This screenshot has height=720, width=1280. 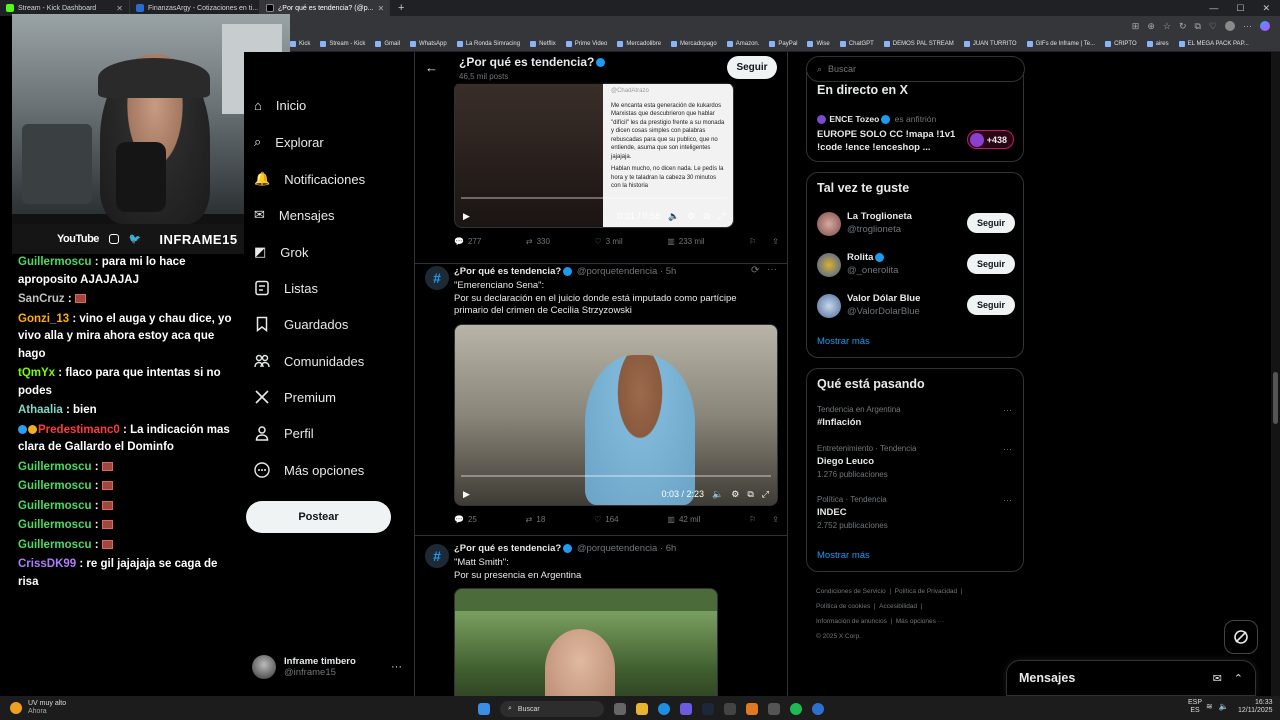 What do you see at coordinates (1266, 8) in the screenshot?
I see `close-window-icon: ✕` at bounding box center [1266, 8].